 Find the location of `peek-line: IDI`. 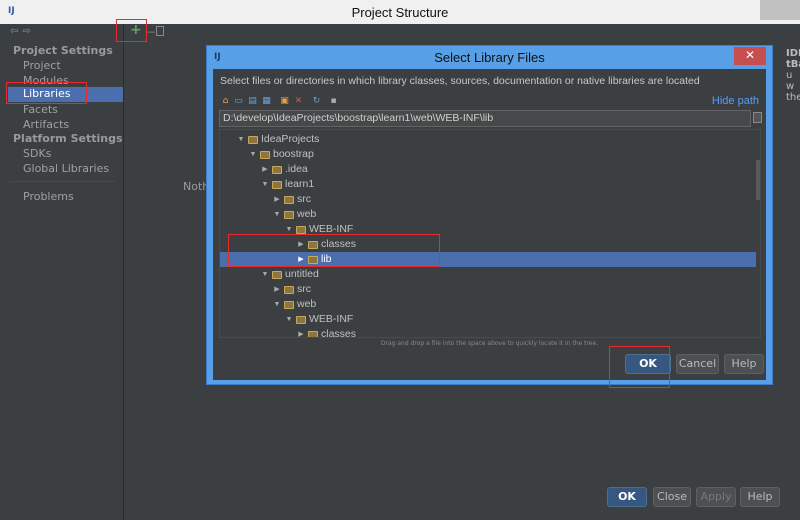

peek-line: IDI is located at coordinates (793, 53).